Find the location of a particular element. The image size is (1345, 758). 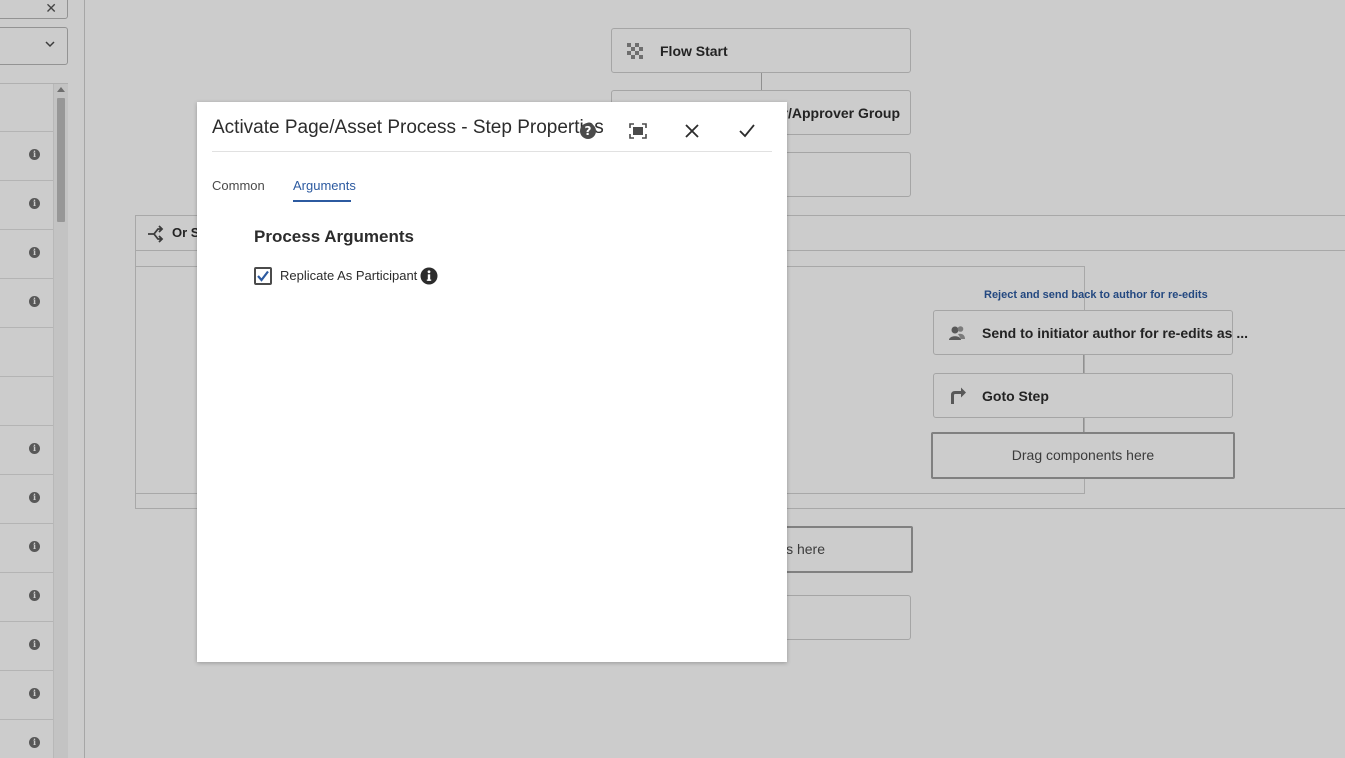

done-button is located at coordinates (747, 131).